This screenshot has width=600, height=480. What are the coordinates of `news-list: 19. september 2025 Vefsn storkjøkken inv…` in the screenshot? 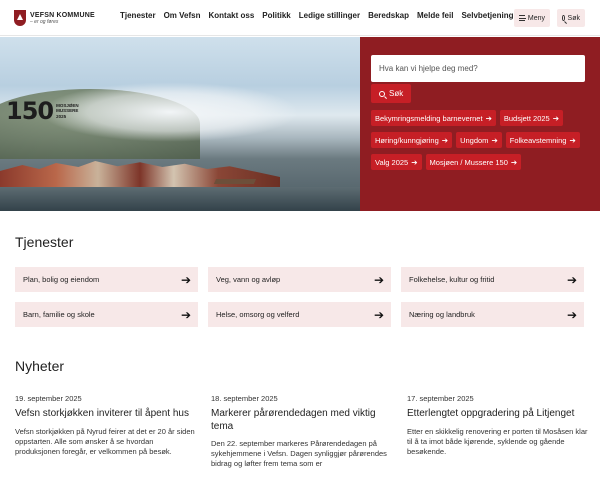 It's located at (302, 431).